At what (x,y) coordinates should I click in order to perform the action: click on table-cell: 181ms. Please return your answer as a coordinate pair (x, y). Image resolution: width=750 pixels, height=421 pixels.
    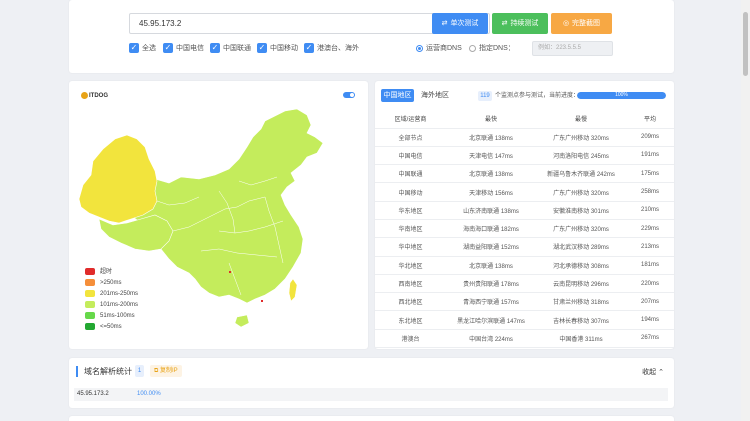
    Looking at the image, I should click on (650, 265).